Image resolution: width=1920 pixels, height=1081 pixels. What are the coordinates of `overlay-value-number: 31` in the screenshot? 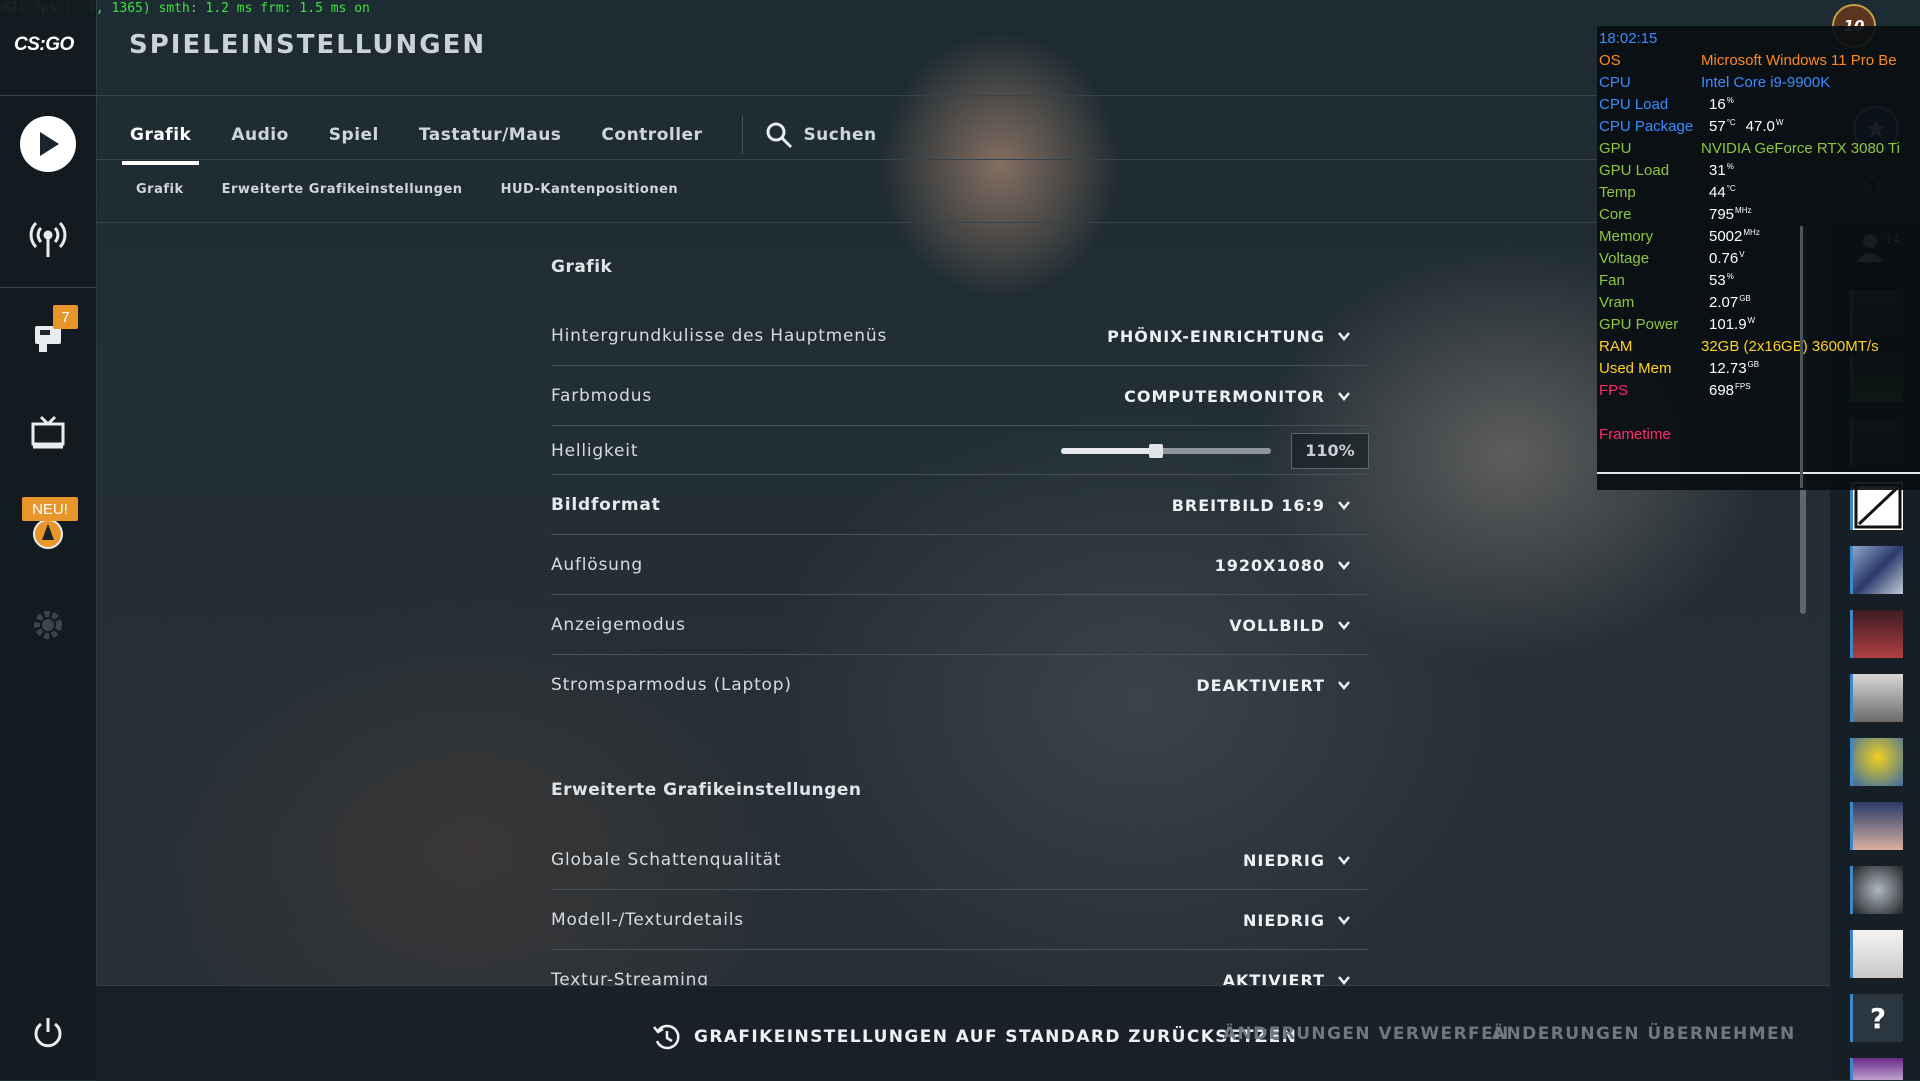 It's located at (1717, 170).